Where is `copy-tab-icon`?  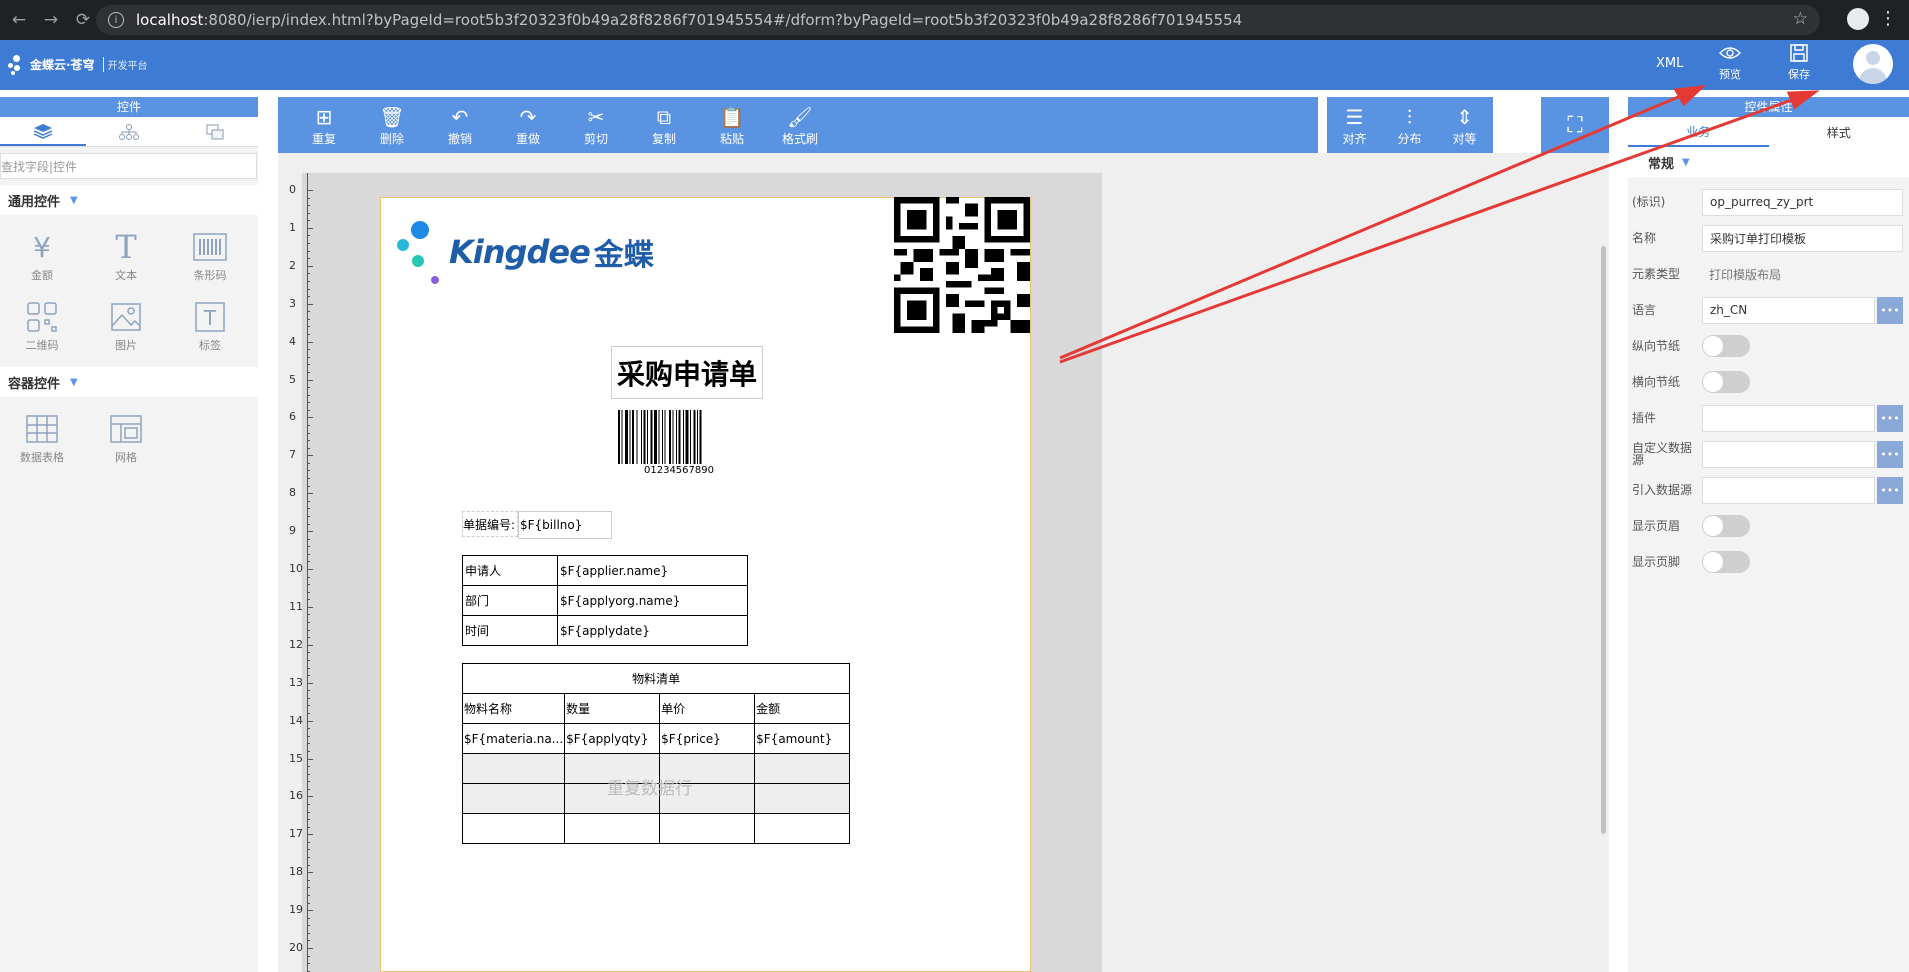
copy-tab-icon is located at coordinates (215, 131).